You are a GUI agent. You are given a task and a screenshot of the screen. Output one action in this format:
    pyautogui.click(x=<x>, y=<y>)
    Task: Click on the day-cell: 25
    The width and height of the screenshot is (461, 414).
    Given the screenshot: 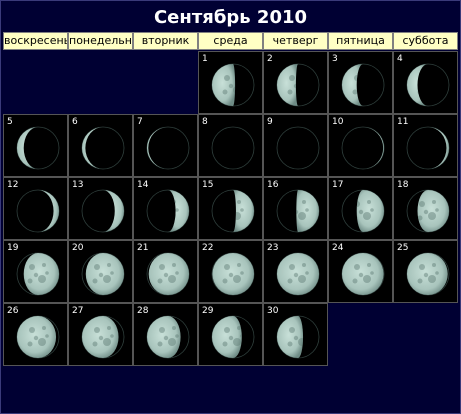 What is the action you would take?
    pyautogui.click(x=425, y=271)
    